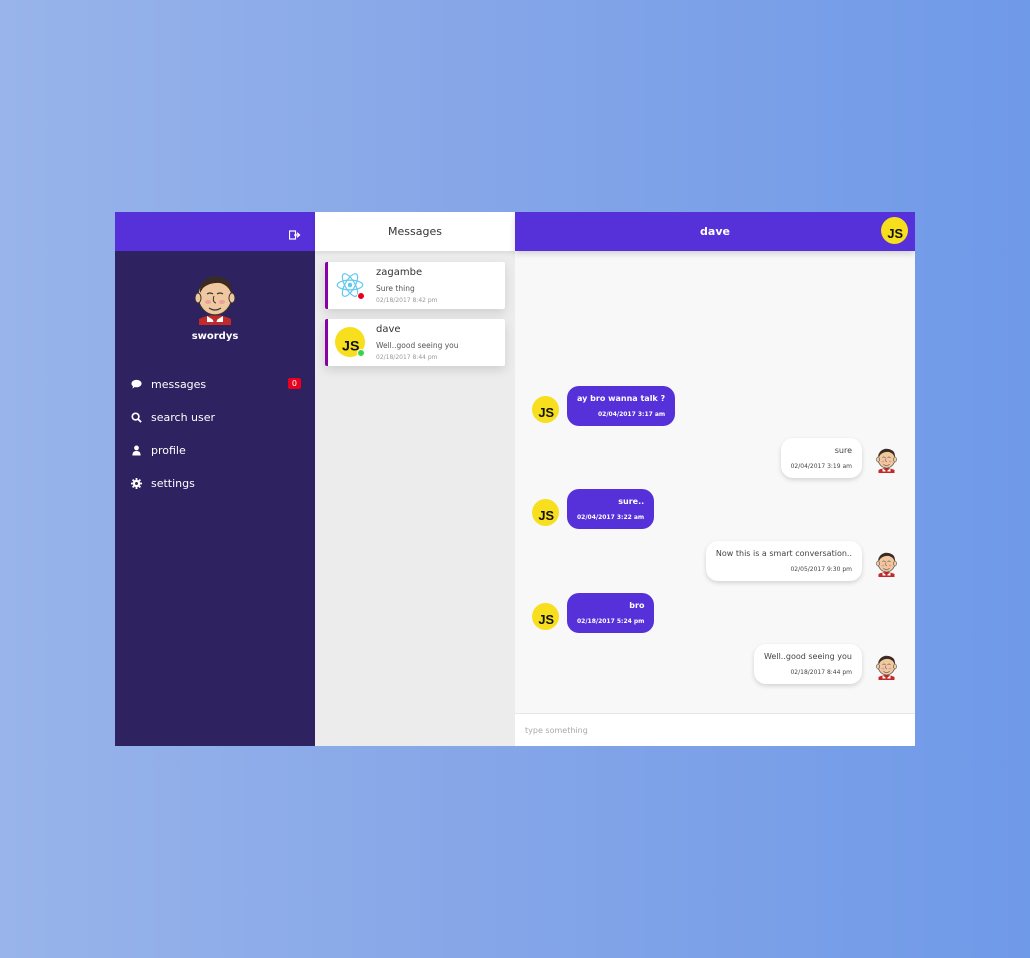 This screenshot has height=958, width=1030. What do you see at coordinates (173, 483) in the screenshot?
I see `sidebar-item-label: settings` at bounding box center [173, 483].